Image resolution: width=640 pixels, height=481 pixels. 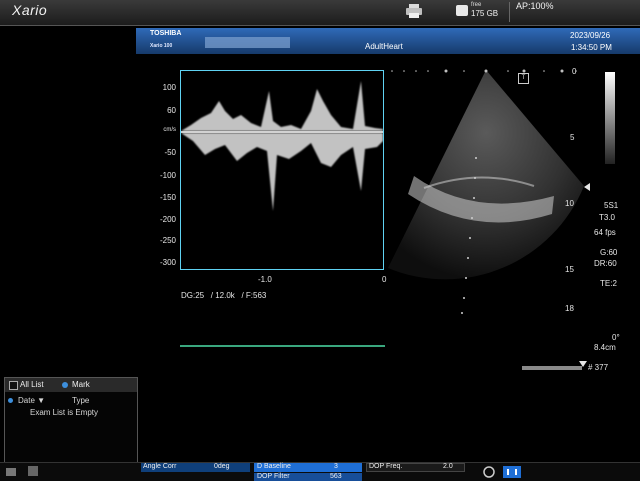 What do you see at coordinates (33, 471) in the screenshot?
I see `print-icon` at bounding box center [33, 471].